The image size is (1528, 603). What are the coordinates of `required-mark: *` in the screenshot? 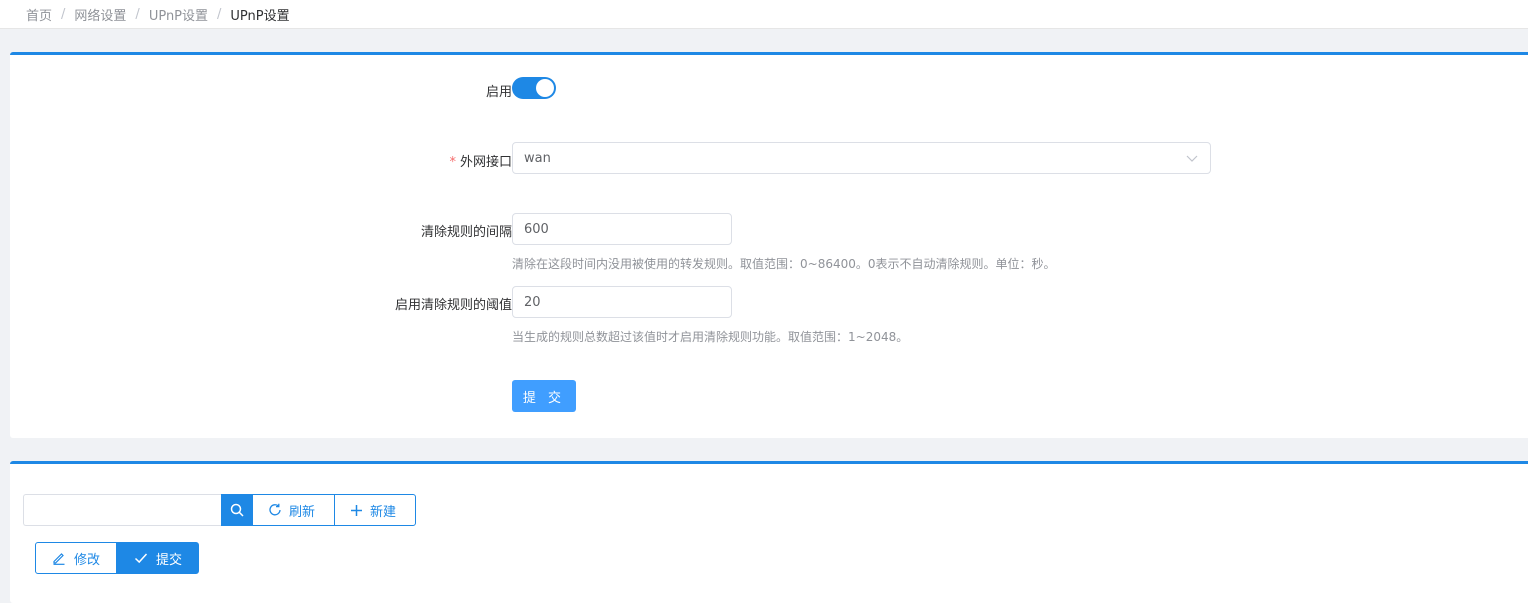 It's located at (452, 162).